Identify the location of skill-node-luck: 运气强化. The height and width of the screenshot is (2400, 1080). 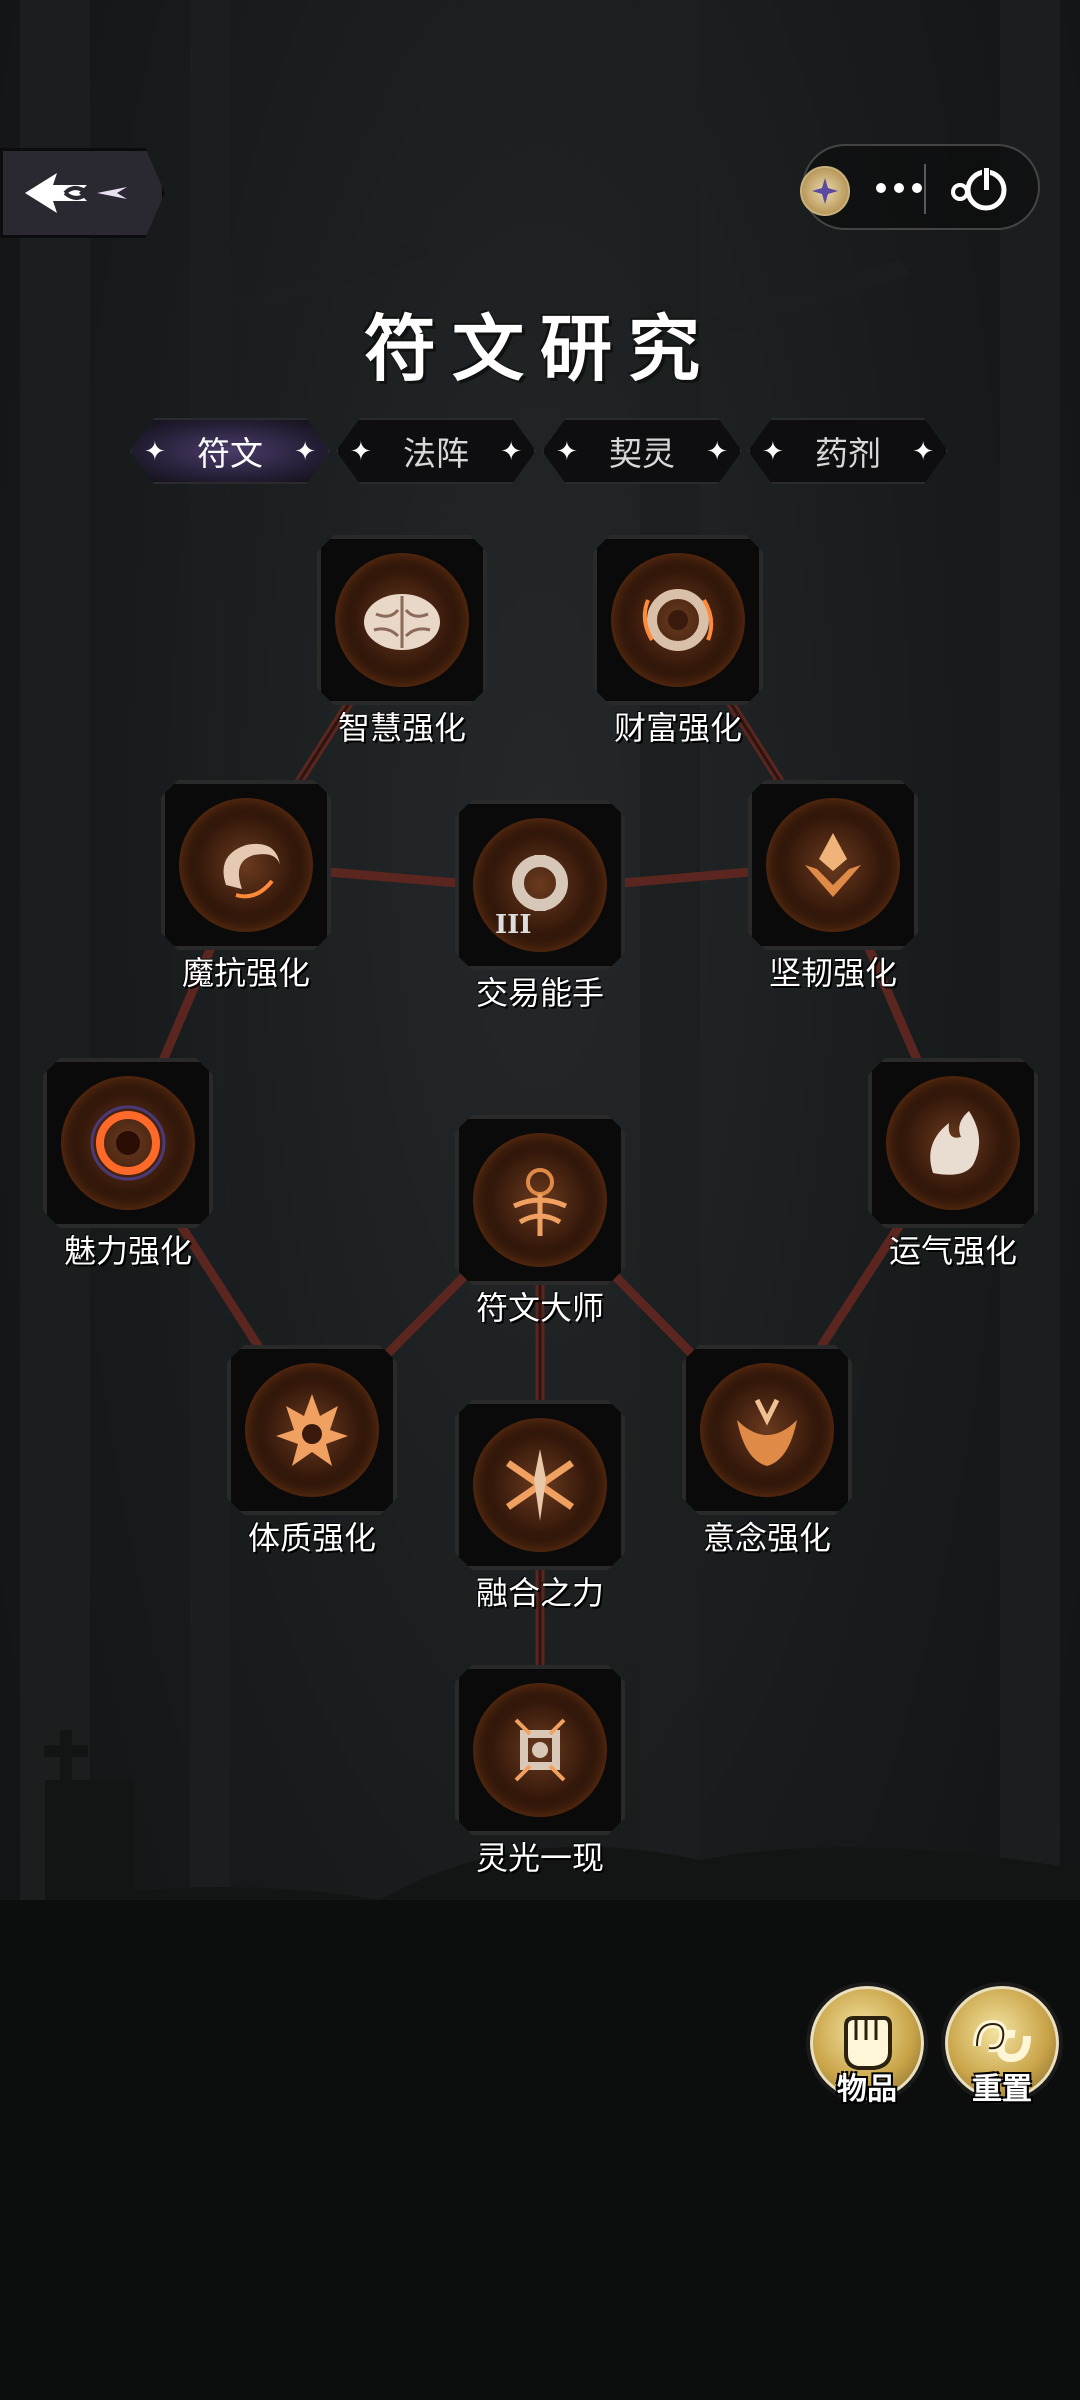
(953, 1164).